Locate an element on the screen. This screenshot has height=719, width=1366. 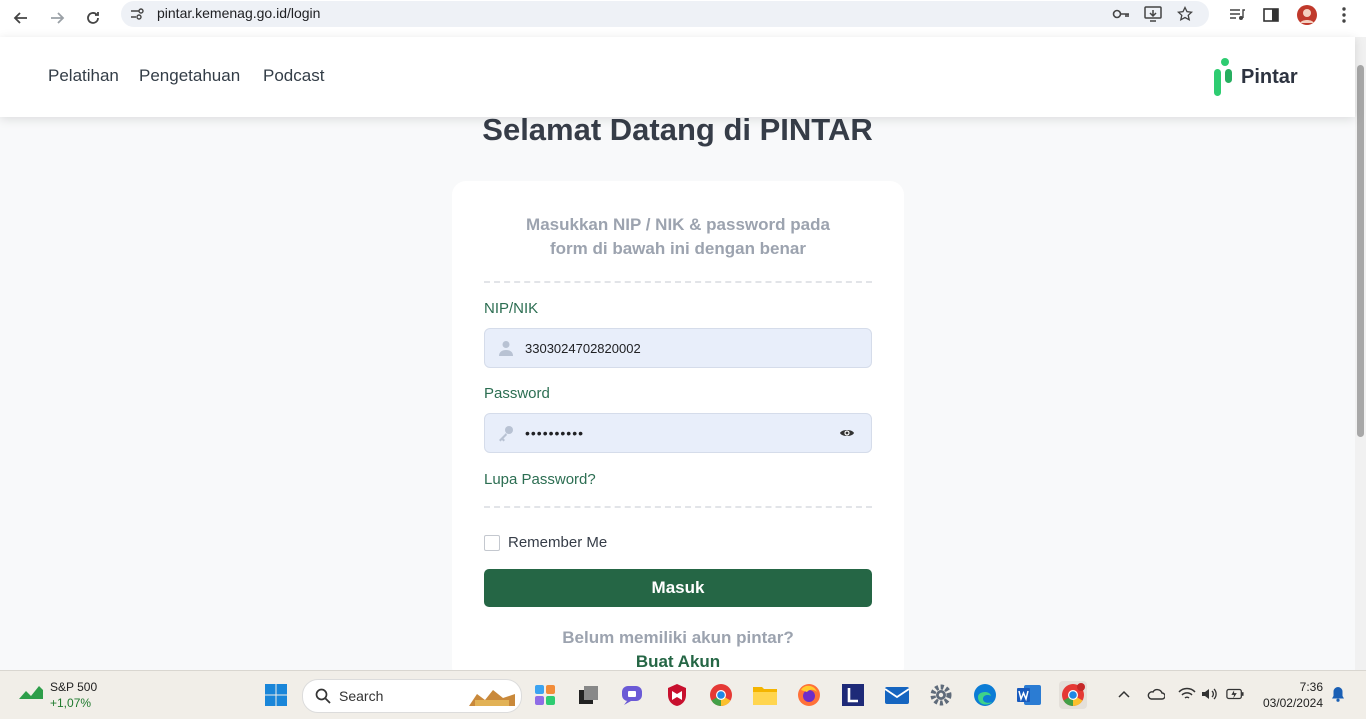
create-account-link: Buat Akun is located at coordinates (678, 662).